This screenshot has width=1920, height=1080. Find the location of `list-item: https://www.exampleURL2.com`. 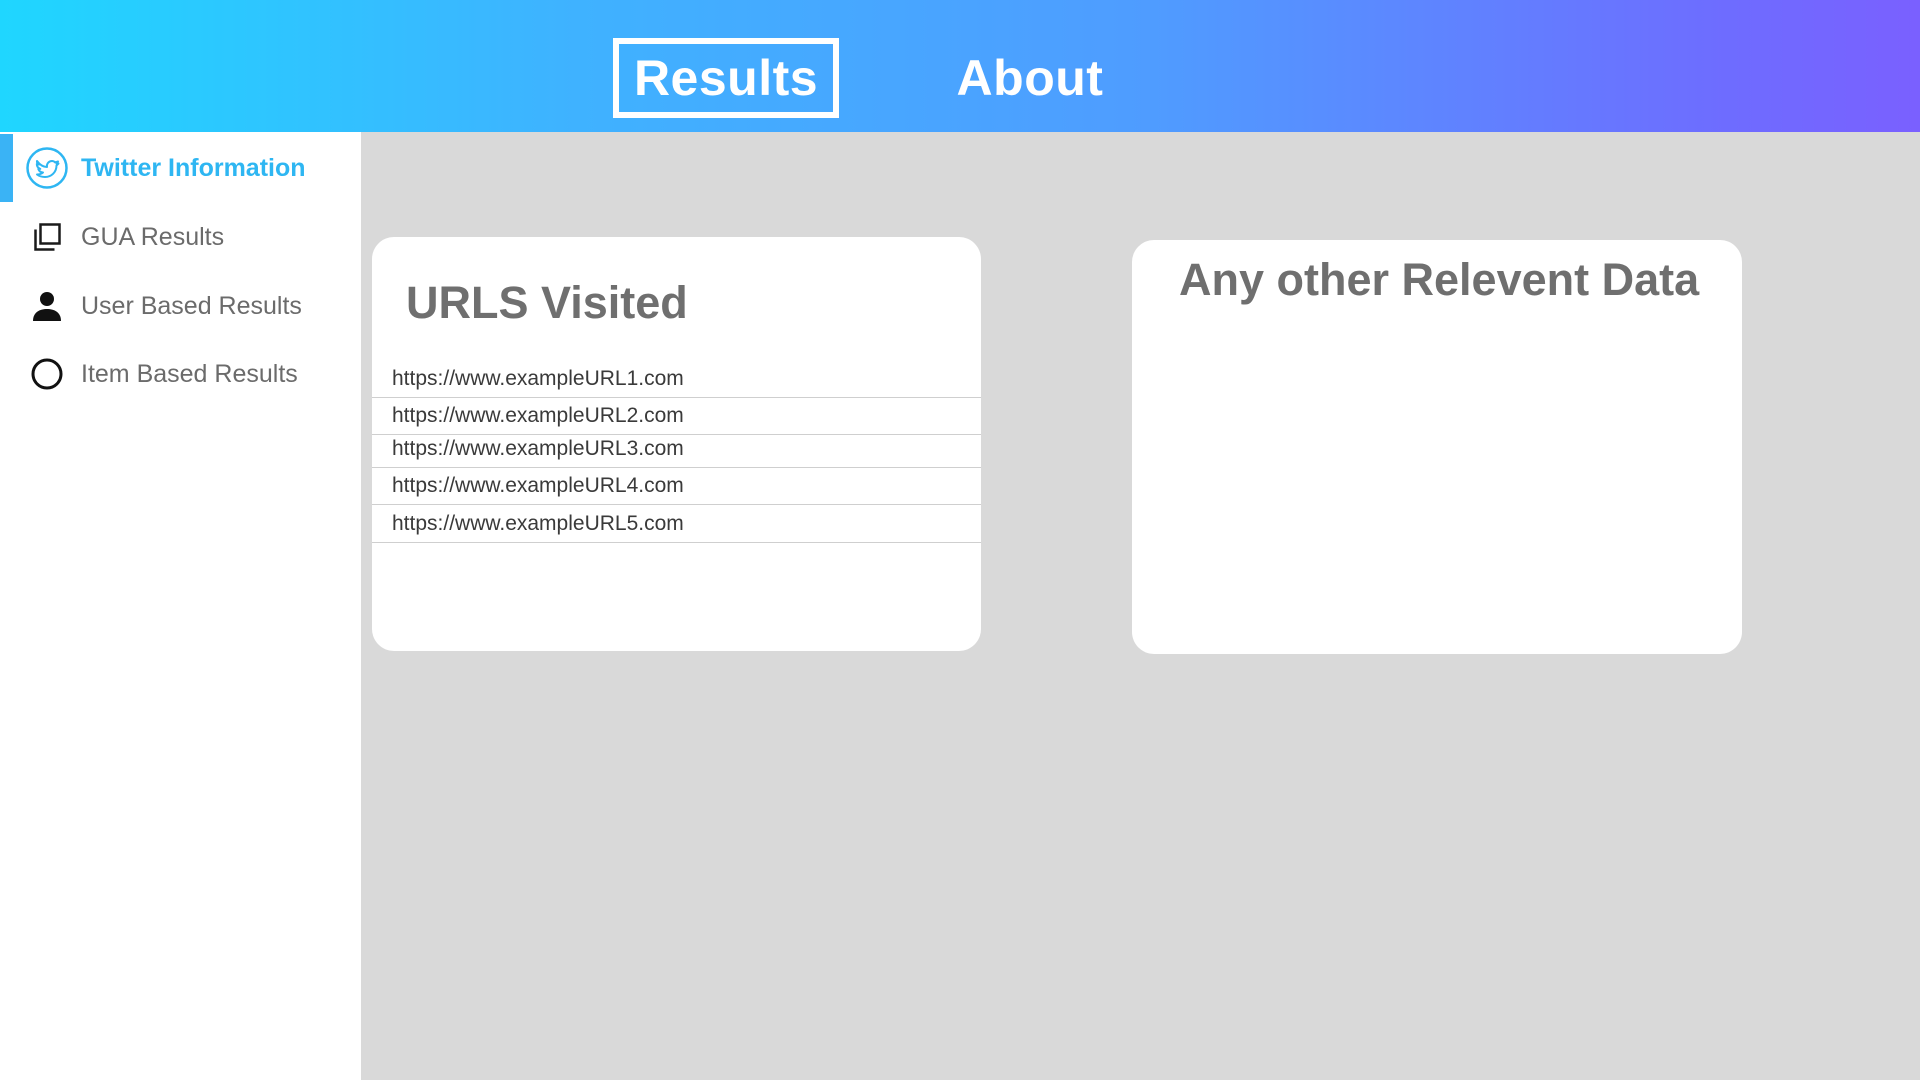

list-item: https://www.exampleURL2.com is located at coordinates (676, 416).